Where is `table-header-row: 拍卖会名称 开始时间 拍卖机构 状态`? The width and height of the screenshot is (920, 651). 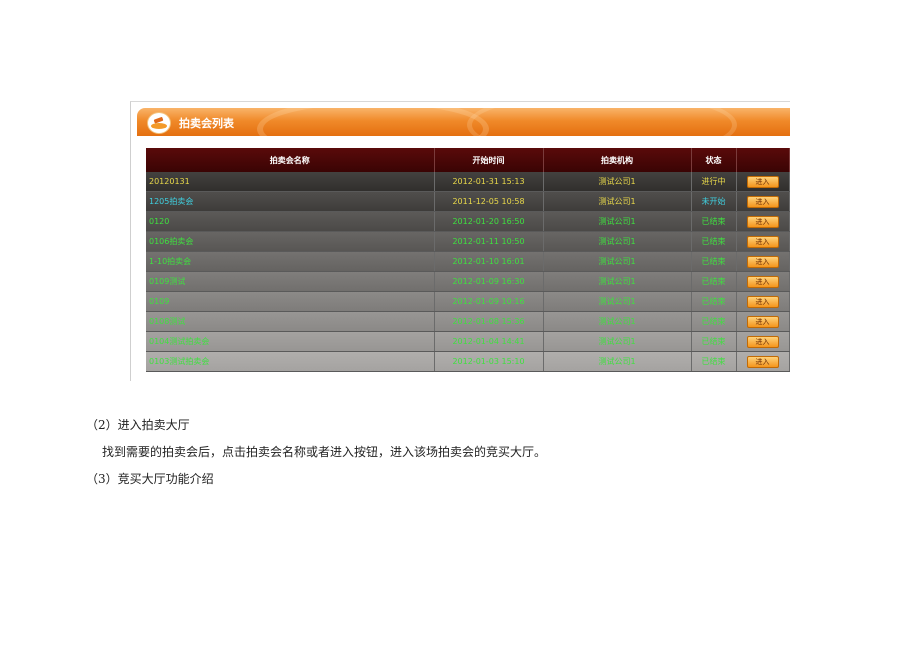
table-header-row: 拍卖会名称 开始时间 拍卖机构 状态 is located at coordinates (468, 160).